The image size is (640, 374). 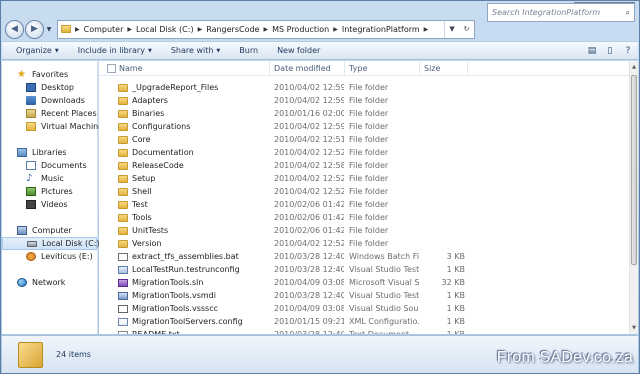 I want to click on organize-button: Organize ▼, so click(x=37, y=50).